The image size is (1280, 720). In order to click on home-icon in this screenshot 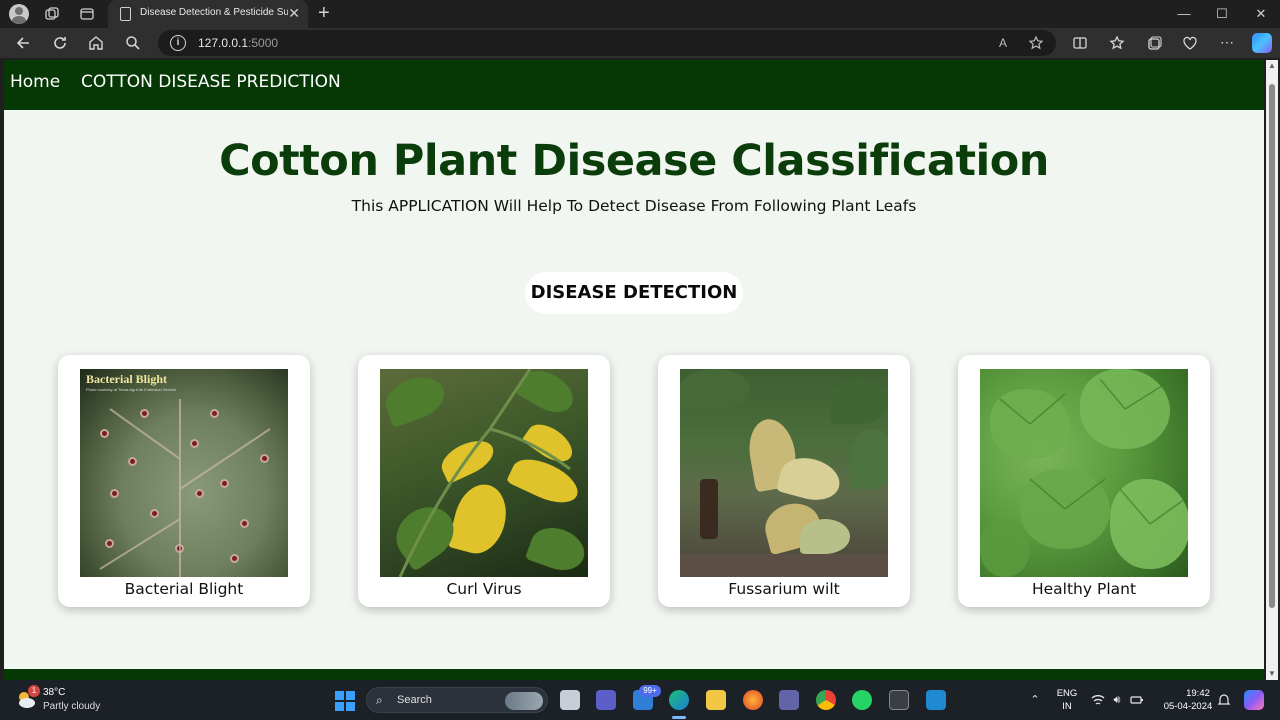, I will do `click(96, 43)`.